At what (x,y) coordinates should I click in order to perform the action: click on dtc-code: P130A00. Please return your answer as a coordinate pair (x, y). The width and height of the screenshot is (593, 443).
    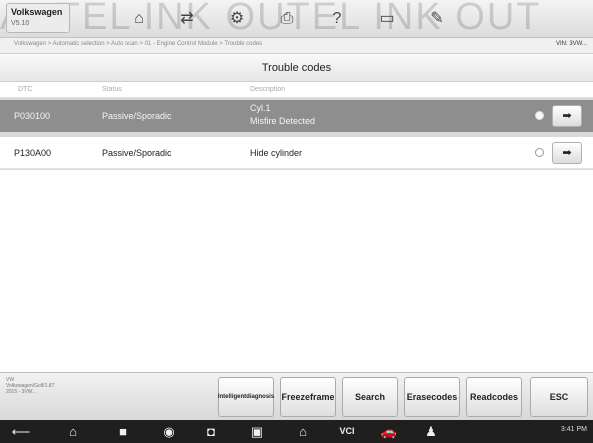
    Looking at the image, I should click on (33, 153).